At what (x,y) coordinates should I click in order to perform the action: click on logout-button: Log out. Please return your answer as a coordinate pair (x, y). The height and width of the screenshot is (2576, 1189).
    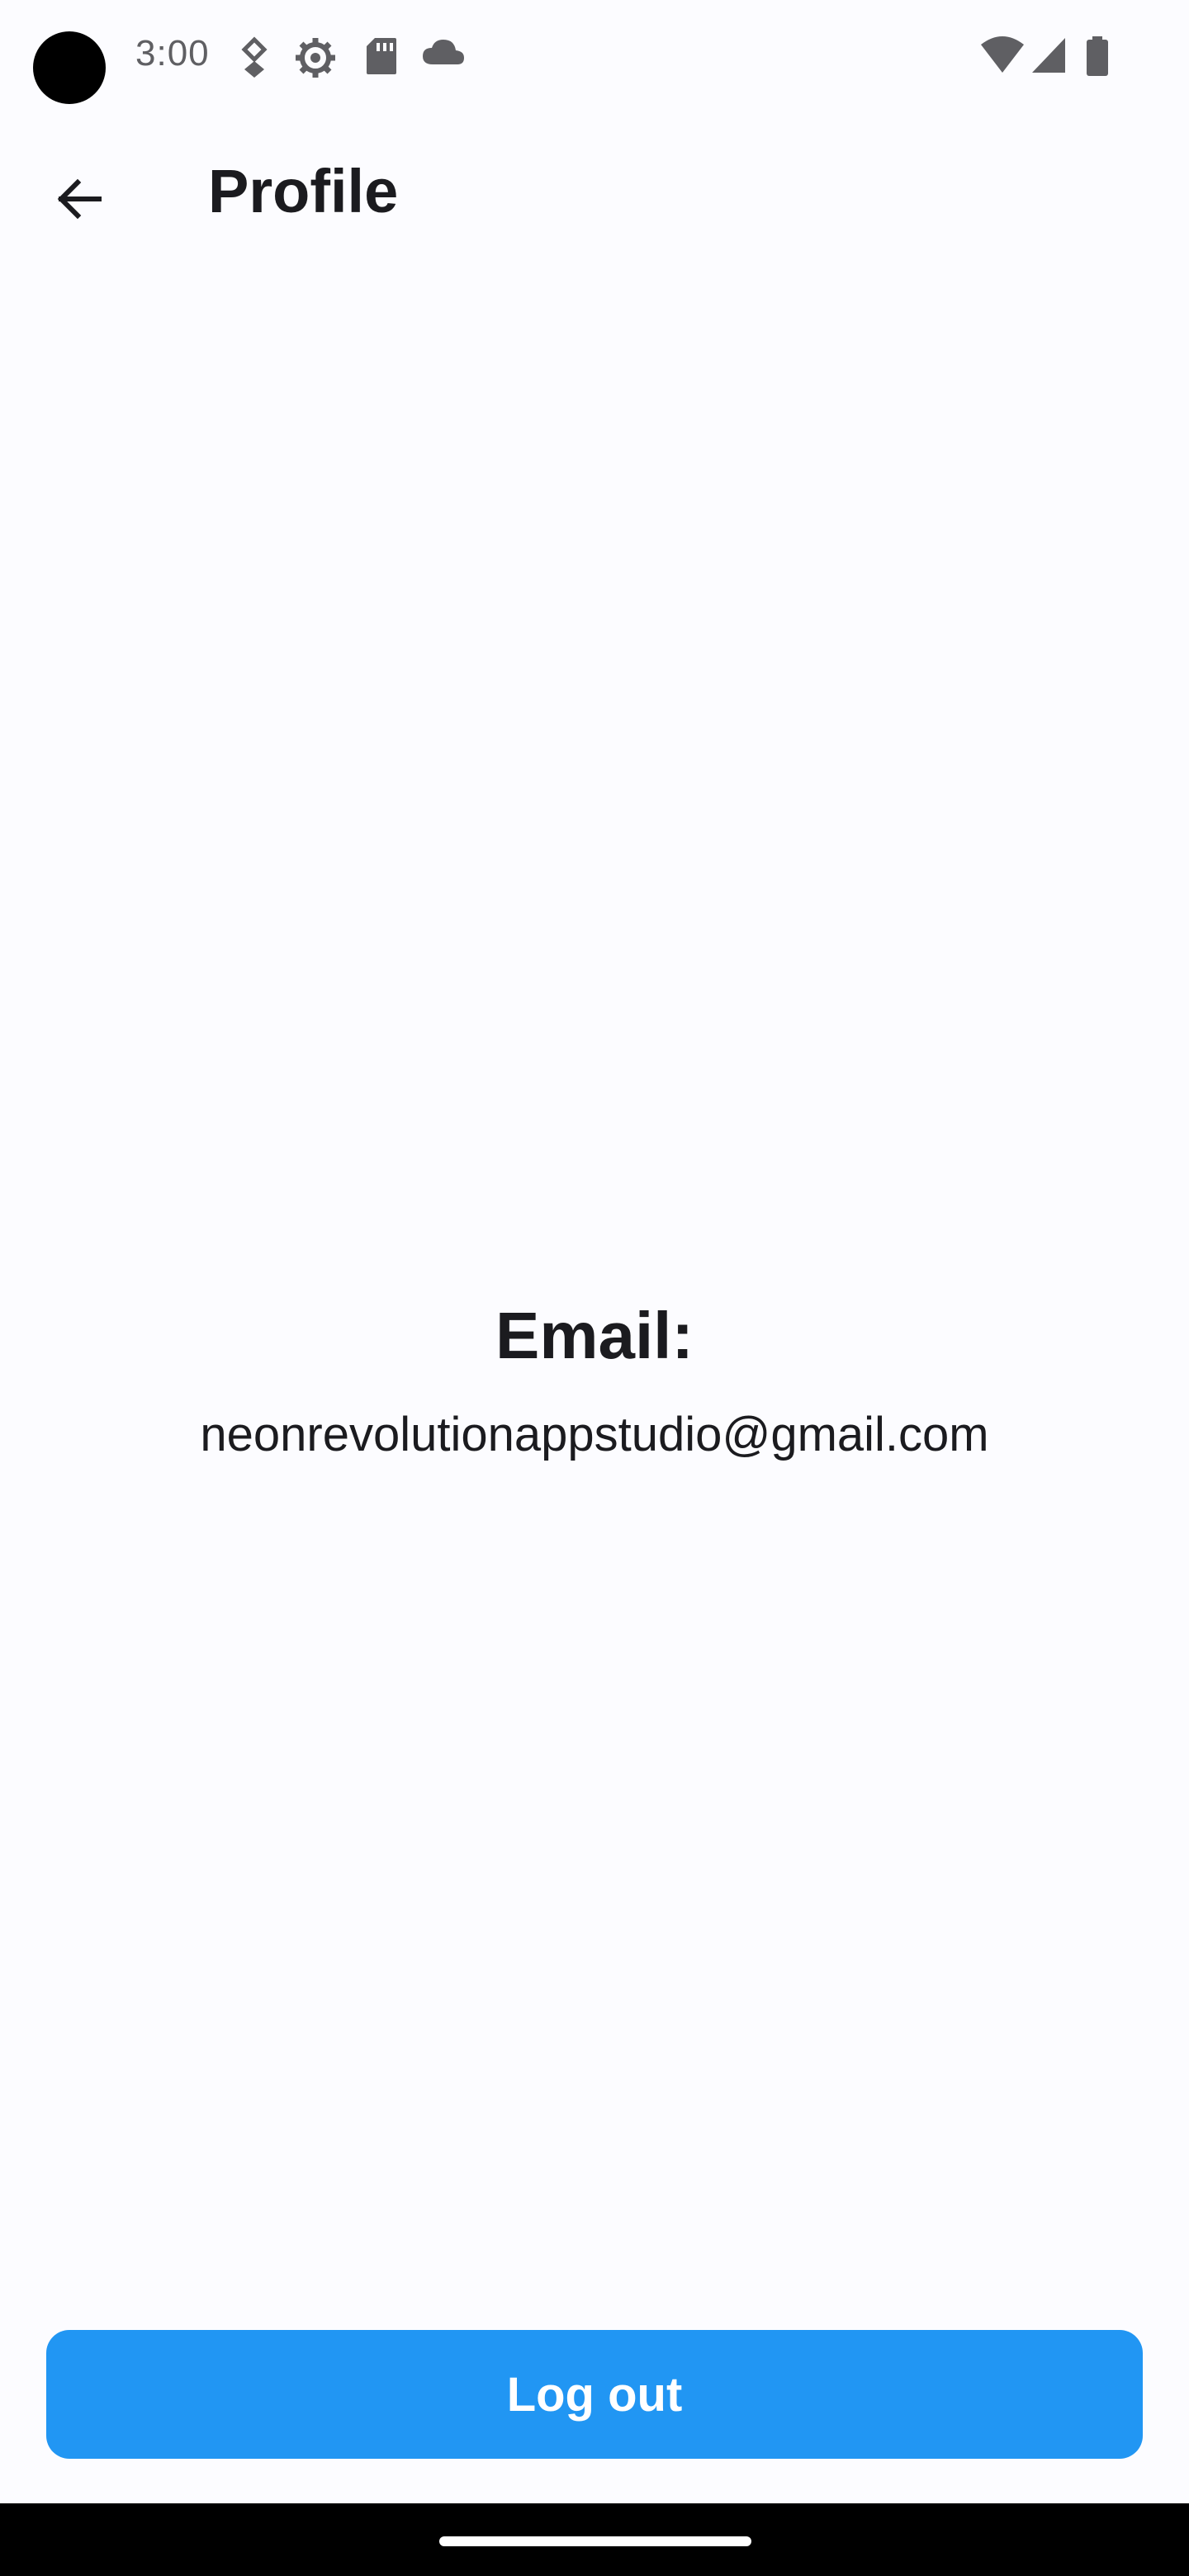
    Looking at the image, I should click on (594, 2394).